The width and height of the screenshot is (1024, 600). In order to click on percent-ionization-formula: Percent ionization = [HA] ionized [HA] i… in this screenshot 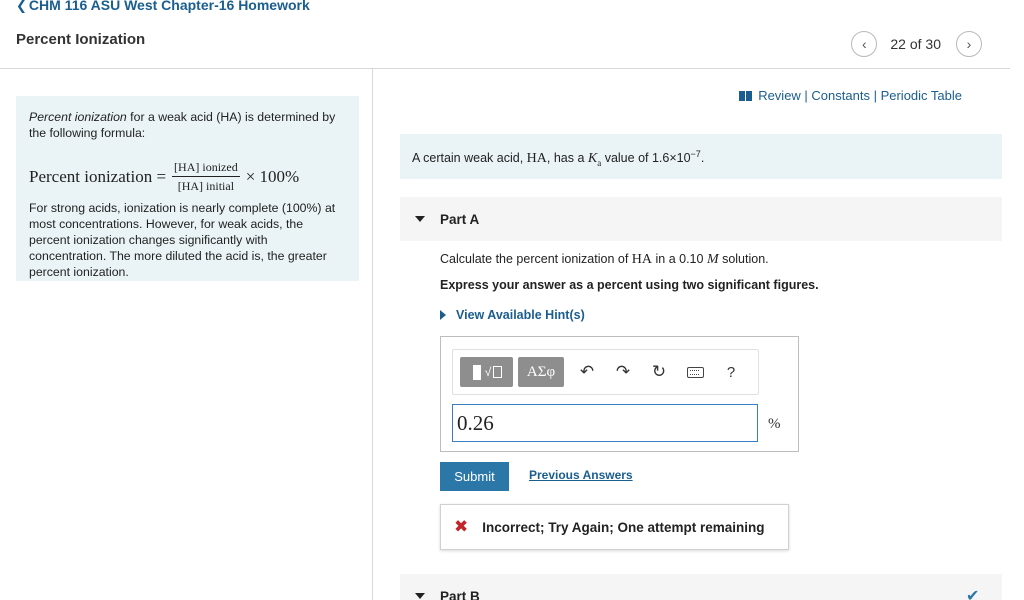, I will do `click(187, 176)`.